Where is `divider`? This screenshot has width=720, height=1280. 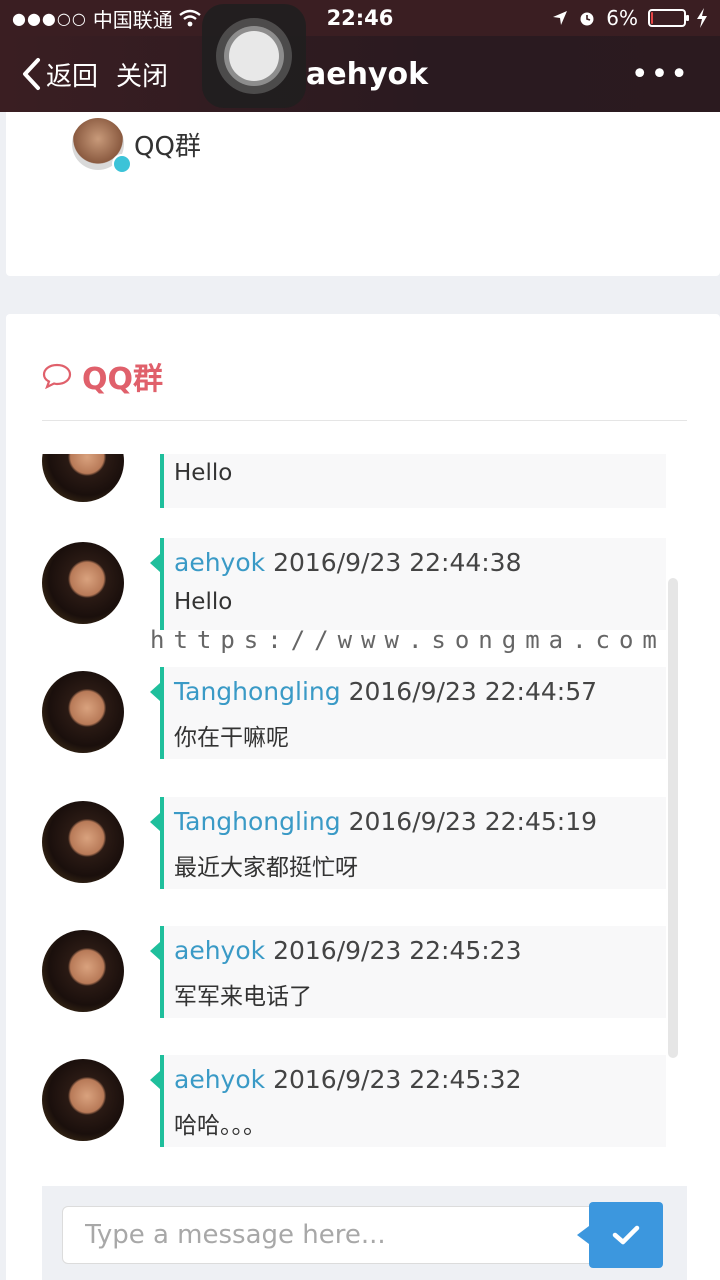 divider is located at coordinates (364, 420).